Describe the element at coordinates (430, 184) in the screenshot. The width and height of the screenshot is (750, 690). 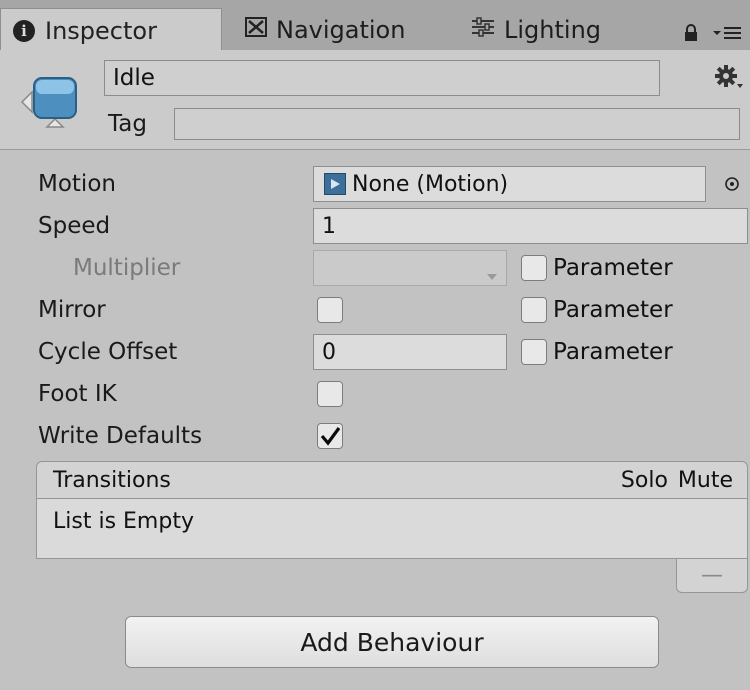
I see `motion-value: None (Motion)` at that location.